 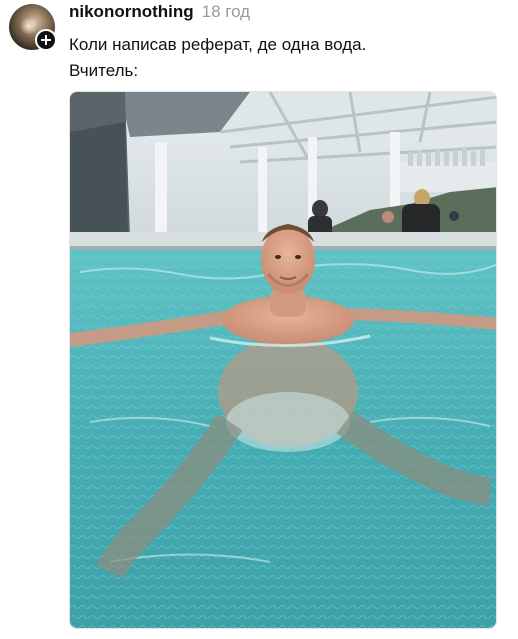 What do you see at coordinates (104, 70) in the screenshot?
I see `post-text-line-2: Вчитель:` at bounding box center [104, 70].